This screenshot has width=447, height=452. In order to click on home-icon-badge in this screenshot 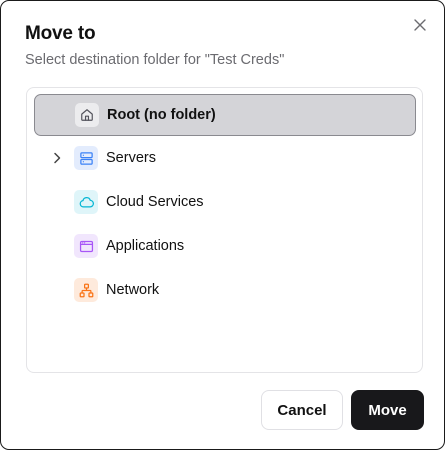, I will do `click(87, 115)`.